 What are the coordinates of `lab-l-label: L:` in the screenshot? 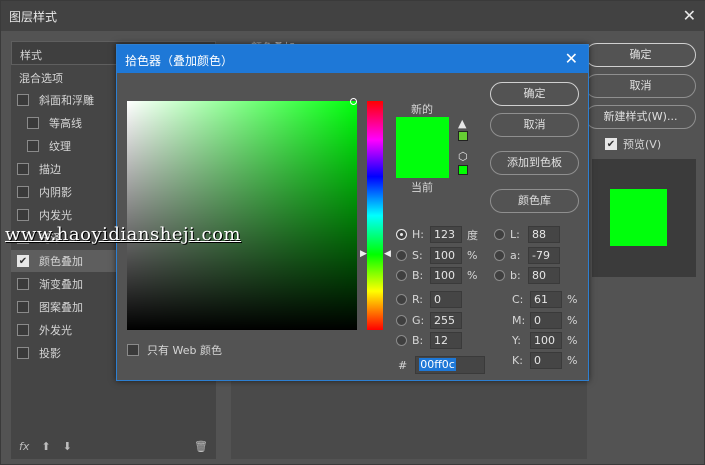 It's located at (515, 234).